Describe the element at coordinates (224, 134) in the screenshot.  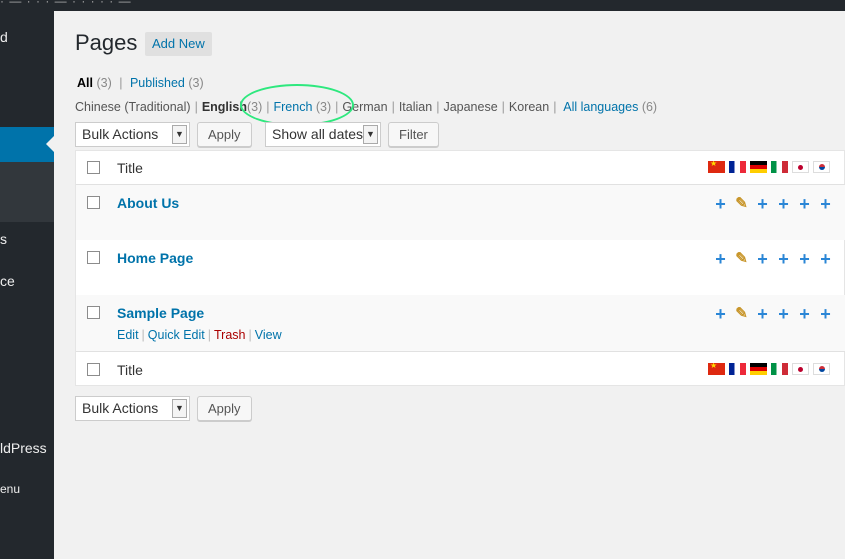
I see `apply-button-top: Apply` at that location.